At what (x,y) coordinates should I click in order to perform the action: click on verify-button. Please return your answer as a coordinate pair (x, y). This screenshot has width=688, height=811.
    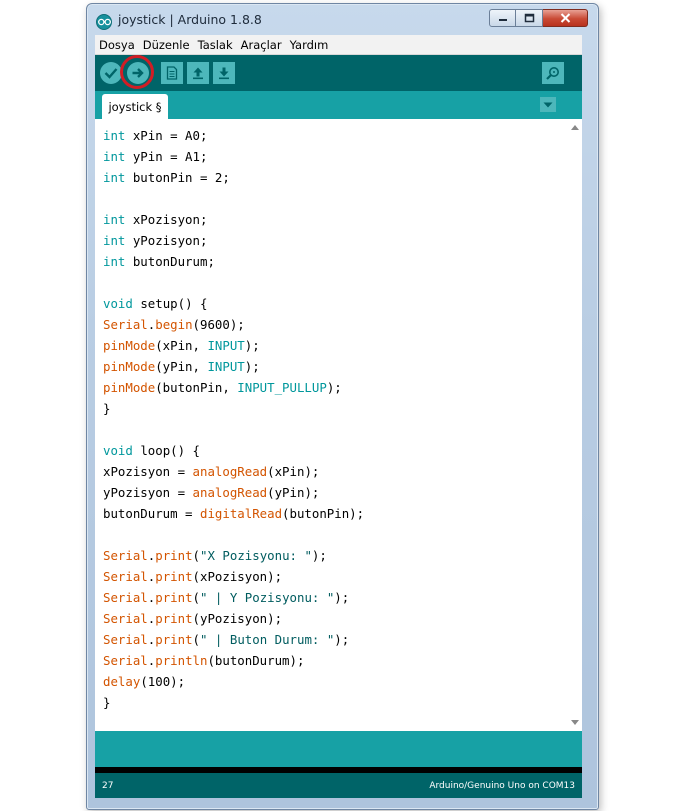
    Looking at the image, I should click on (111, 73).